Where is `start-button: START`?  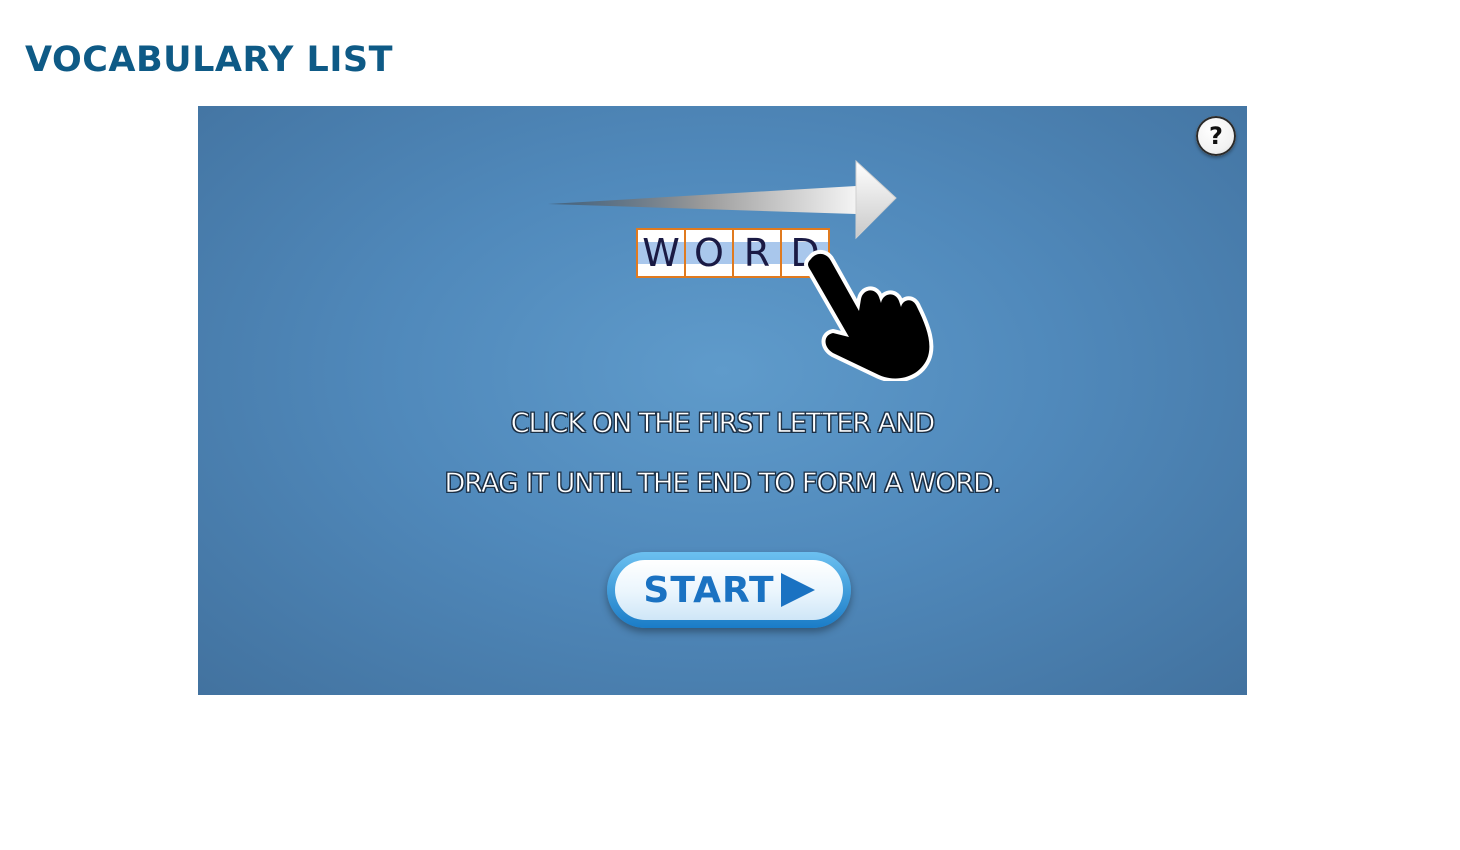
start-button: START is located at coordinates (729, 590).